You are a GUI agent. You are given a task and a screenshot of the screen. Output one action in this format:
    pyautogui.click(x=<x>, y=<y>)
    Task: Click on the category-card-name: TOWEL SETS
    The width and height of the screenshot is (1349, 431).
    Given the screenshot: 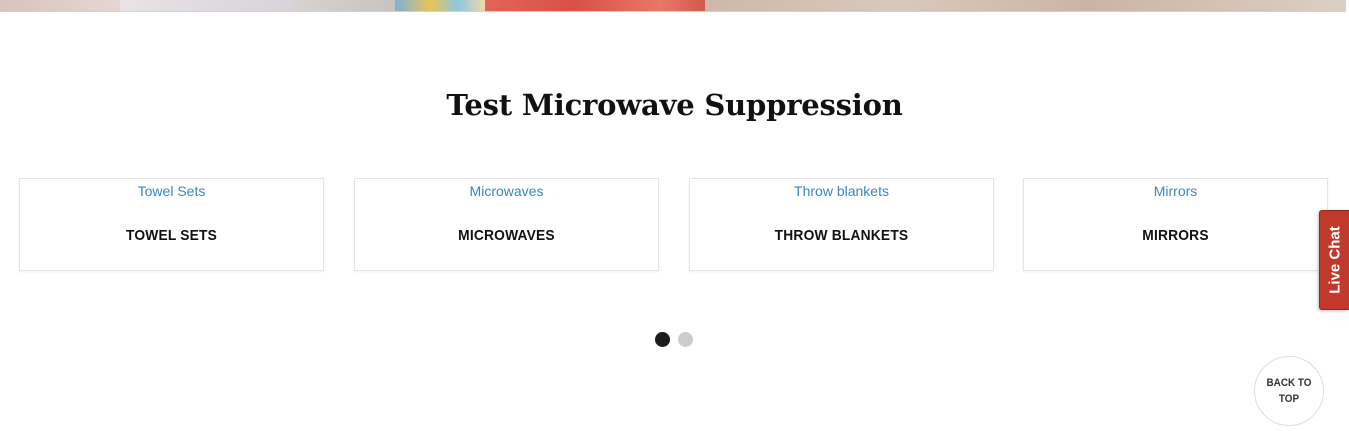 What is the action you would take?
    pyautogui.click(x=171, y=235)
    